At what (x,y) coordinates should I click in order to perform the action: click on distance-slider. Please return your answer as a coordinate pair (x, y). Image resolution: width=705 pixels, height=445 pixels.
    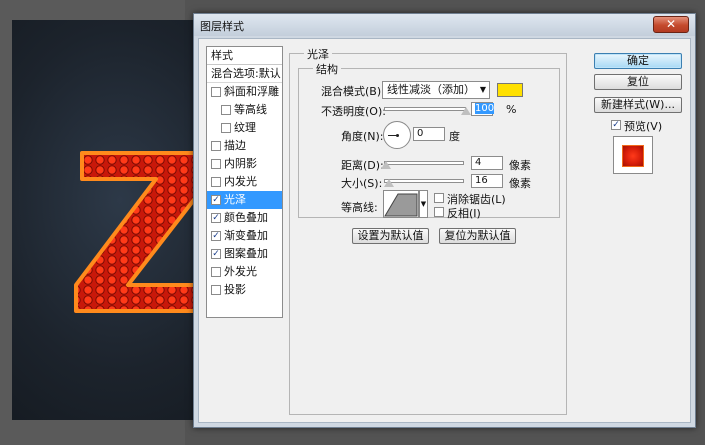
    Looking at the image, I should click on (424, 163).